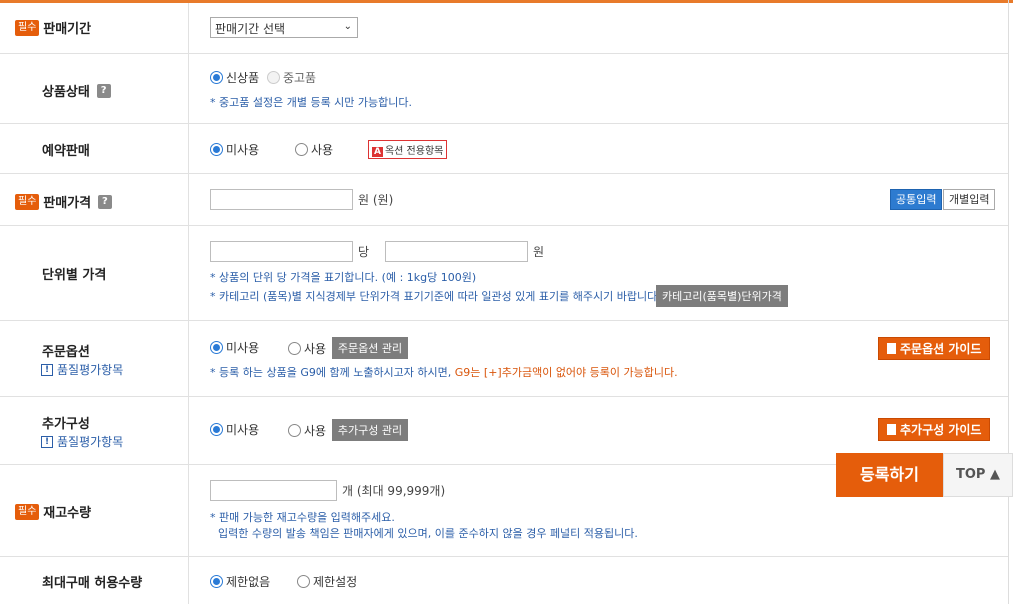 This screenshot has width=1013, height=604. I want to click on register-button: 등록하기, so click(889, 475).